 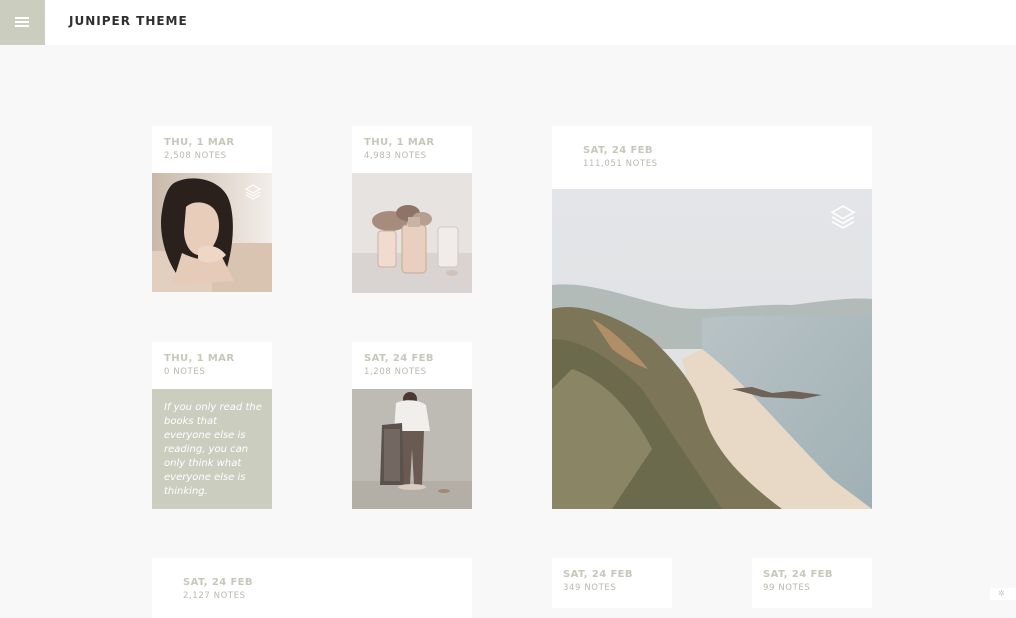 I want to click on post-header: THU, 1 MAR 0 NOTES, so click(x=212, y=365).